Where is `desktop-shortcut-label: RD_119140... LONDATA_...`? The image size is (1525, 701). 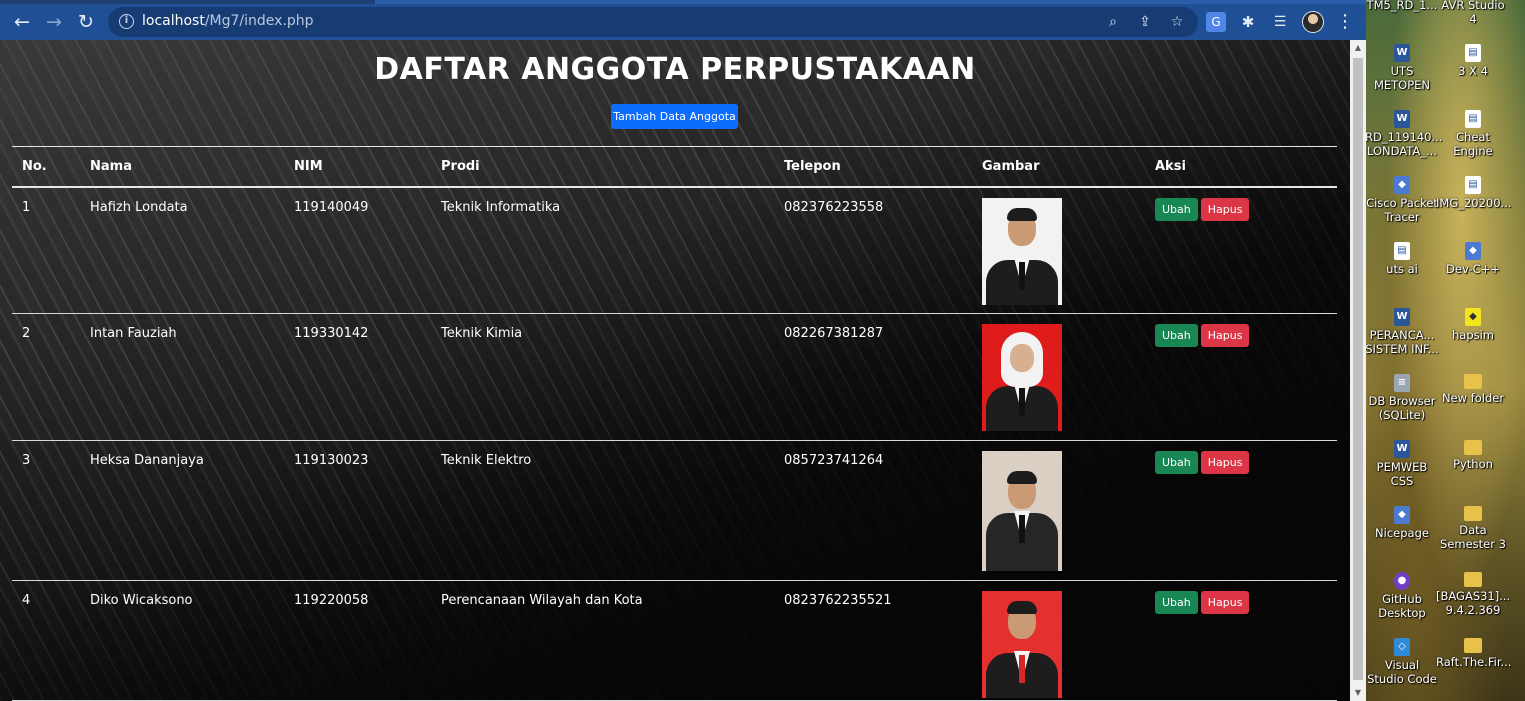
desktop-shortcut-label: RD_119140... LONDATA_... is located at coordinates (1404, 144).